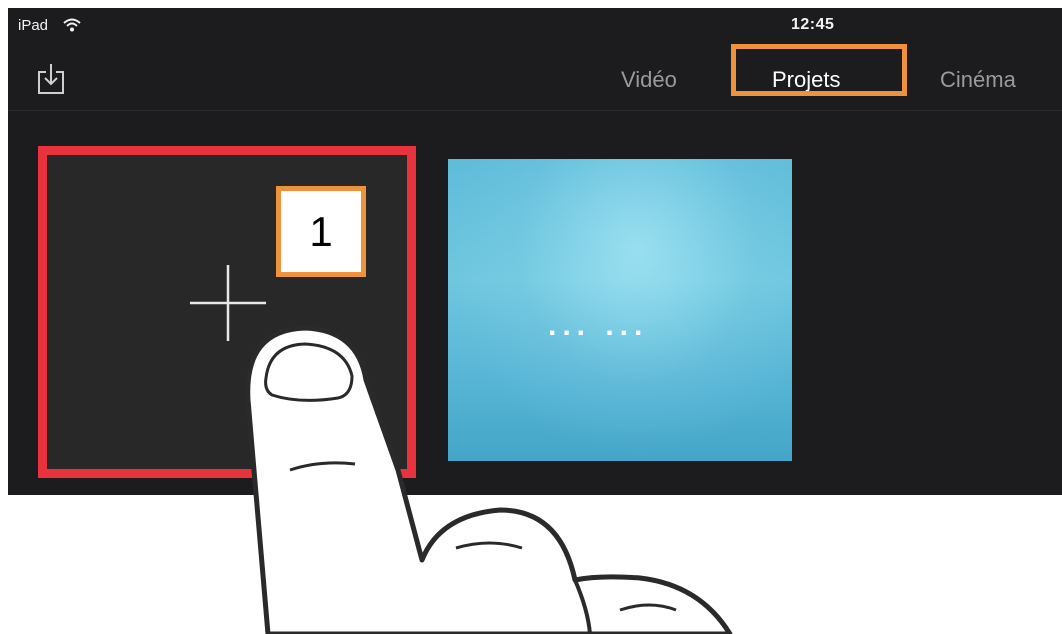 This screenshot has width=1062, height=634. Describe the element at coordinates (813, 24) in the screenshot. I see `status-time: 12:45` at that location.